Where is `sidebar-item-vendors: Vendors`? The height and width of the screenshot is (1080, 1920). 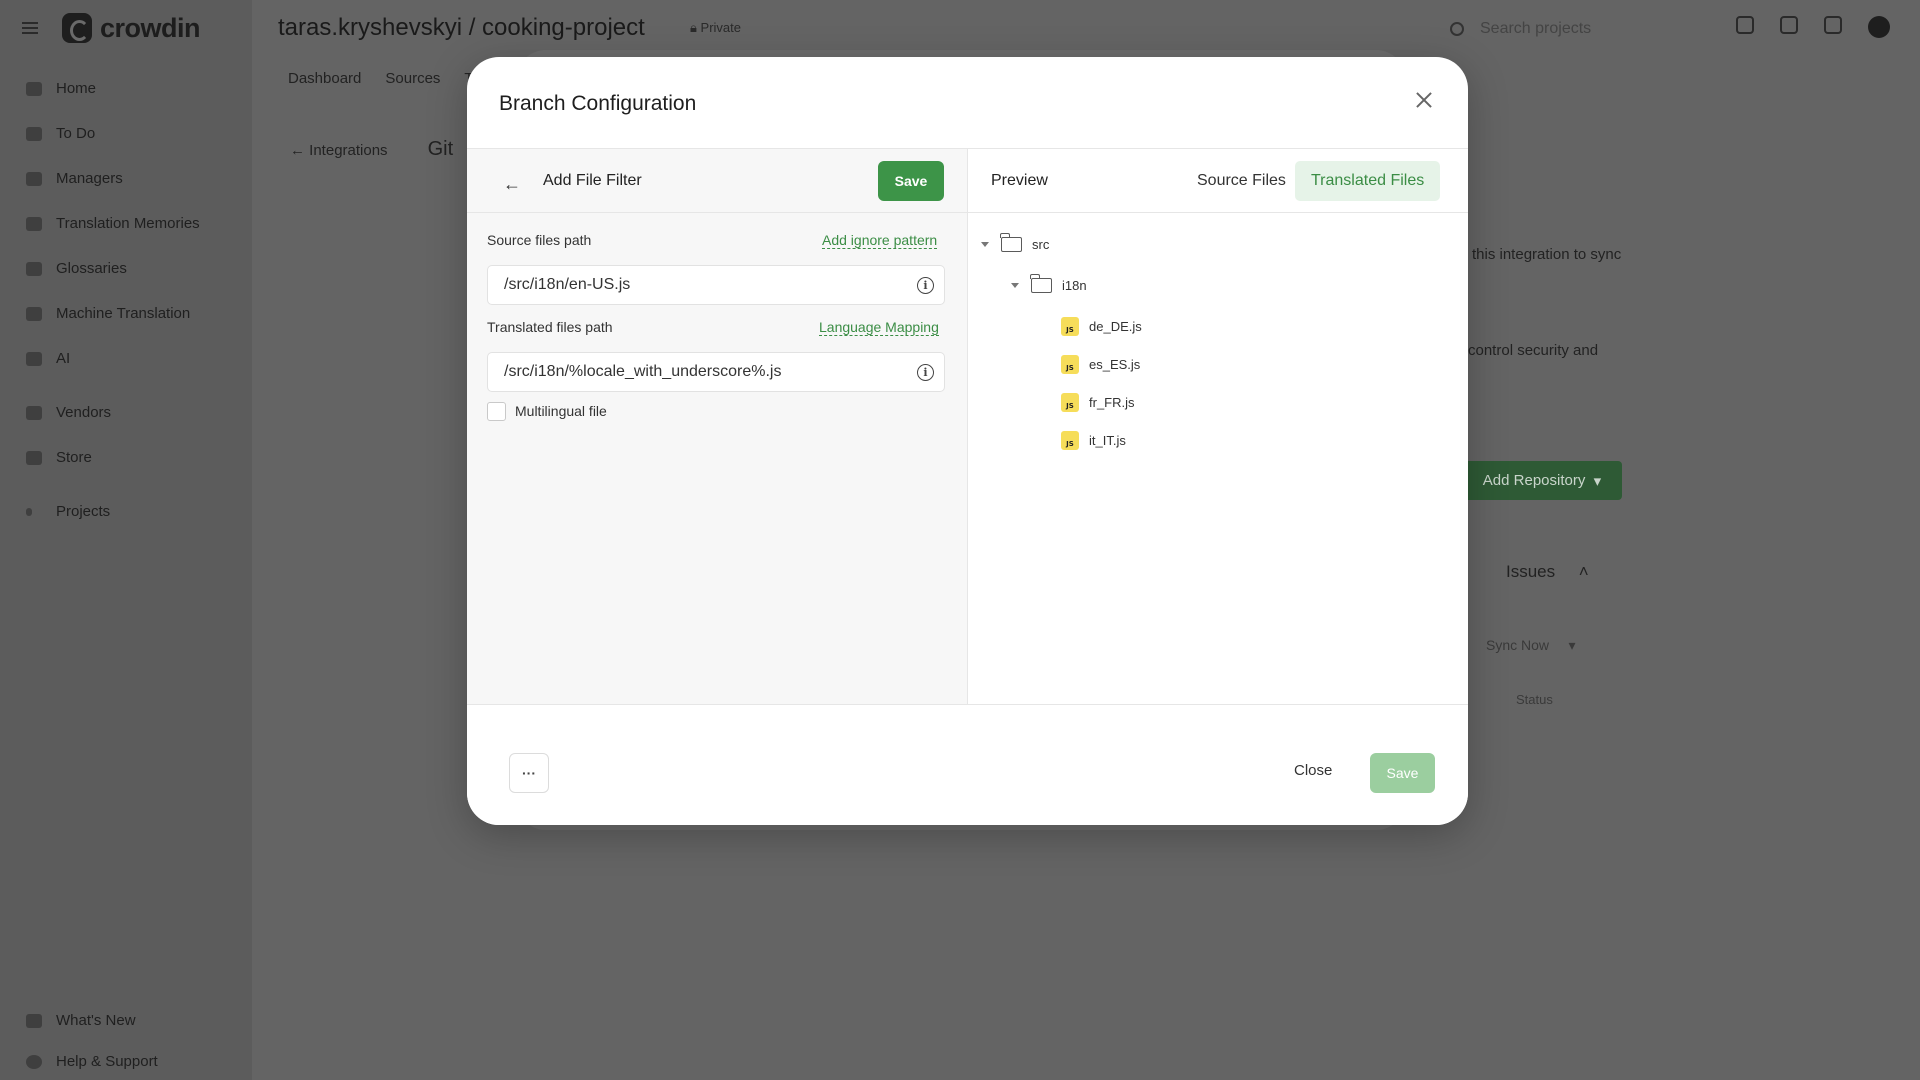 sidebar-item-vendors: Vendors is located at coordinates (126, 412).